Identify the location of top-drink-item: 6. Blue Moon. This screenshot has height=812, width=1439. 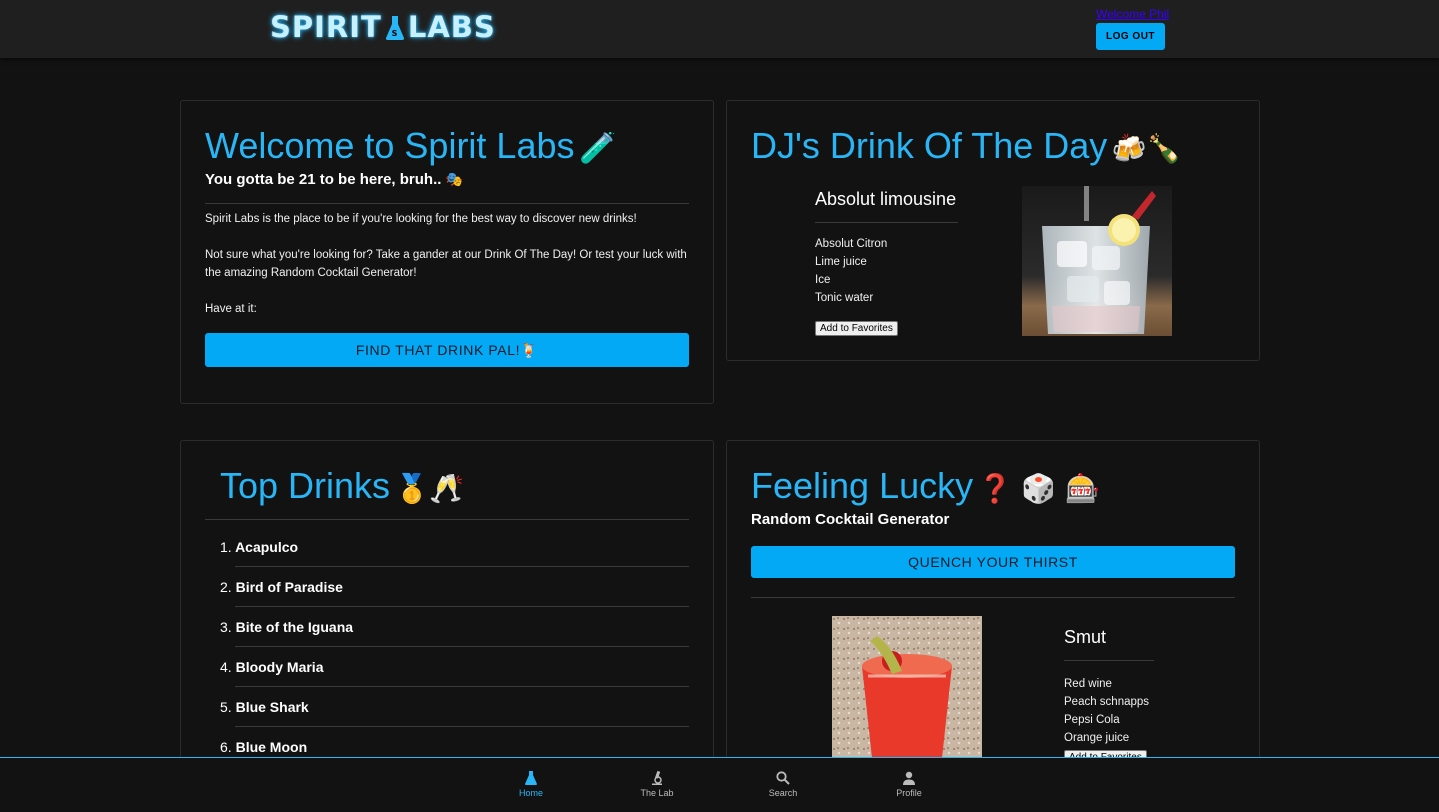
(263, 747).